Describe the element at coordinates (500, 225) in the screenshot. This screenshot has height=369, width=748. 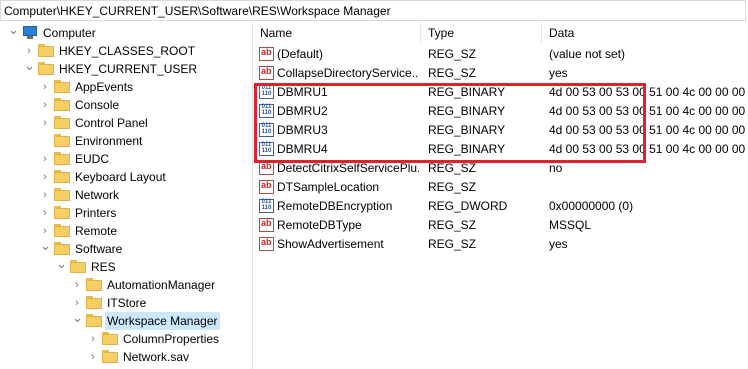
I see `value-row: ab RemoteDBType REG_SZ MSSQL` at that location.